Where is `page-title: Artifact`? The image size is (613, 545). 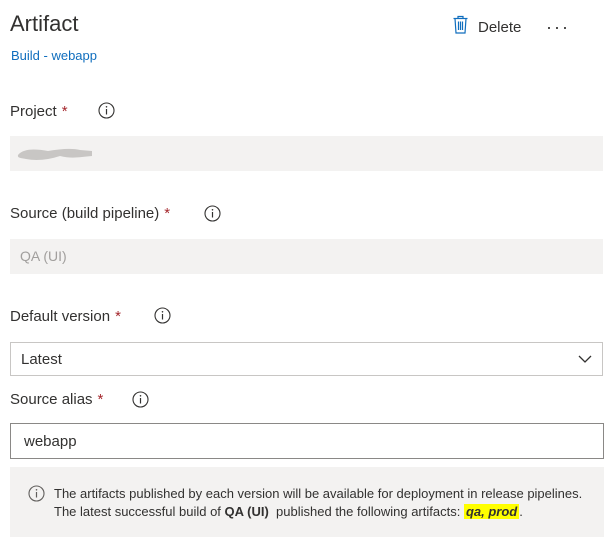
page-title: Artifact is located at coordinates (44, 23).